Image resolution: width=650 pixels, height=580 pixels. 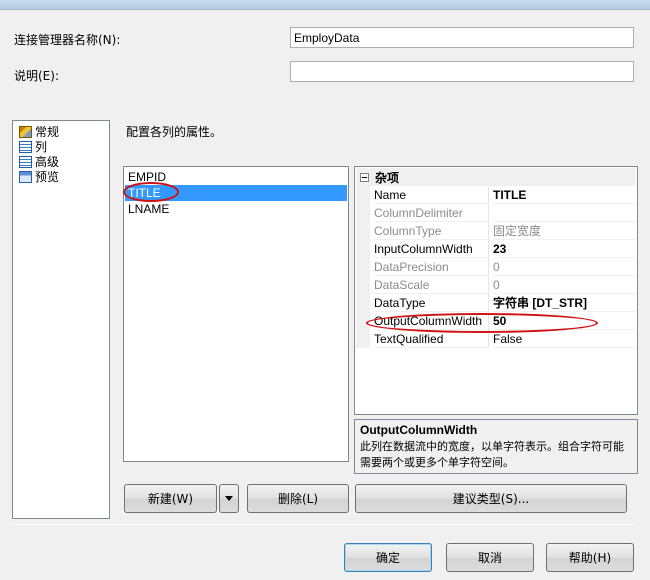 I want to click on cancel-button: 取消, so click(x=490, y=557).